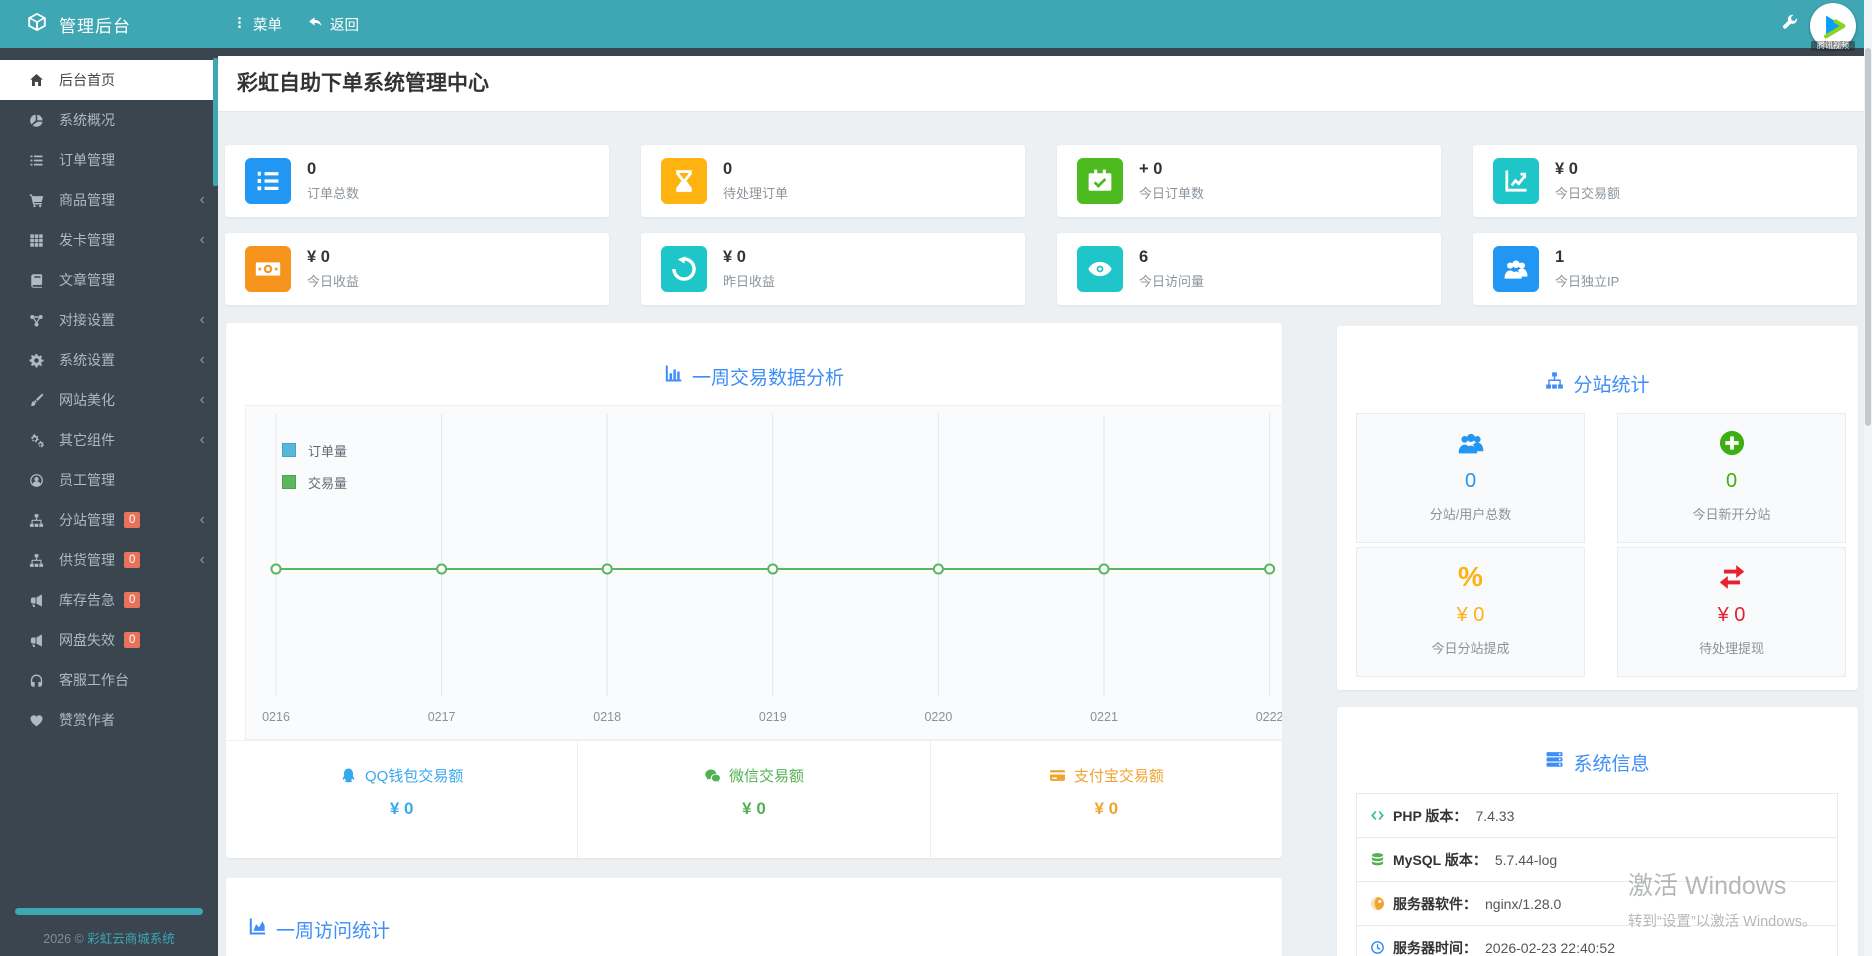 The image size is (1872, 956). I want to click on stat-card-meta: ¥ 0 昨日收益, so click(749, 269).